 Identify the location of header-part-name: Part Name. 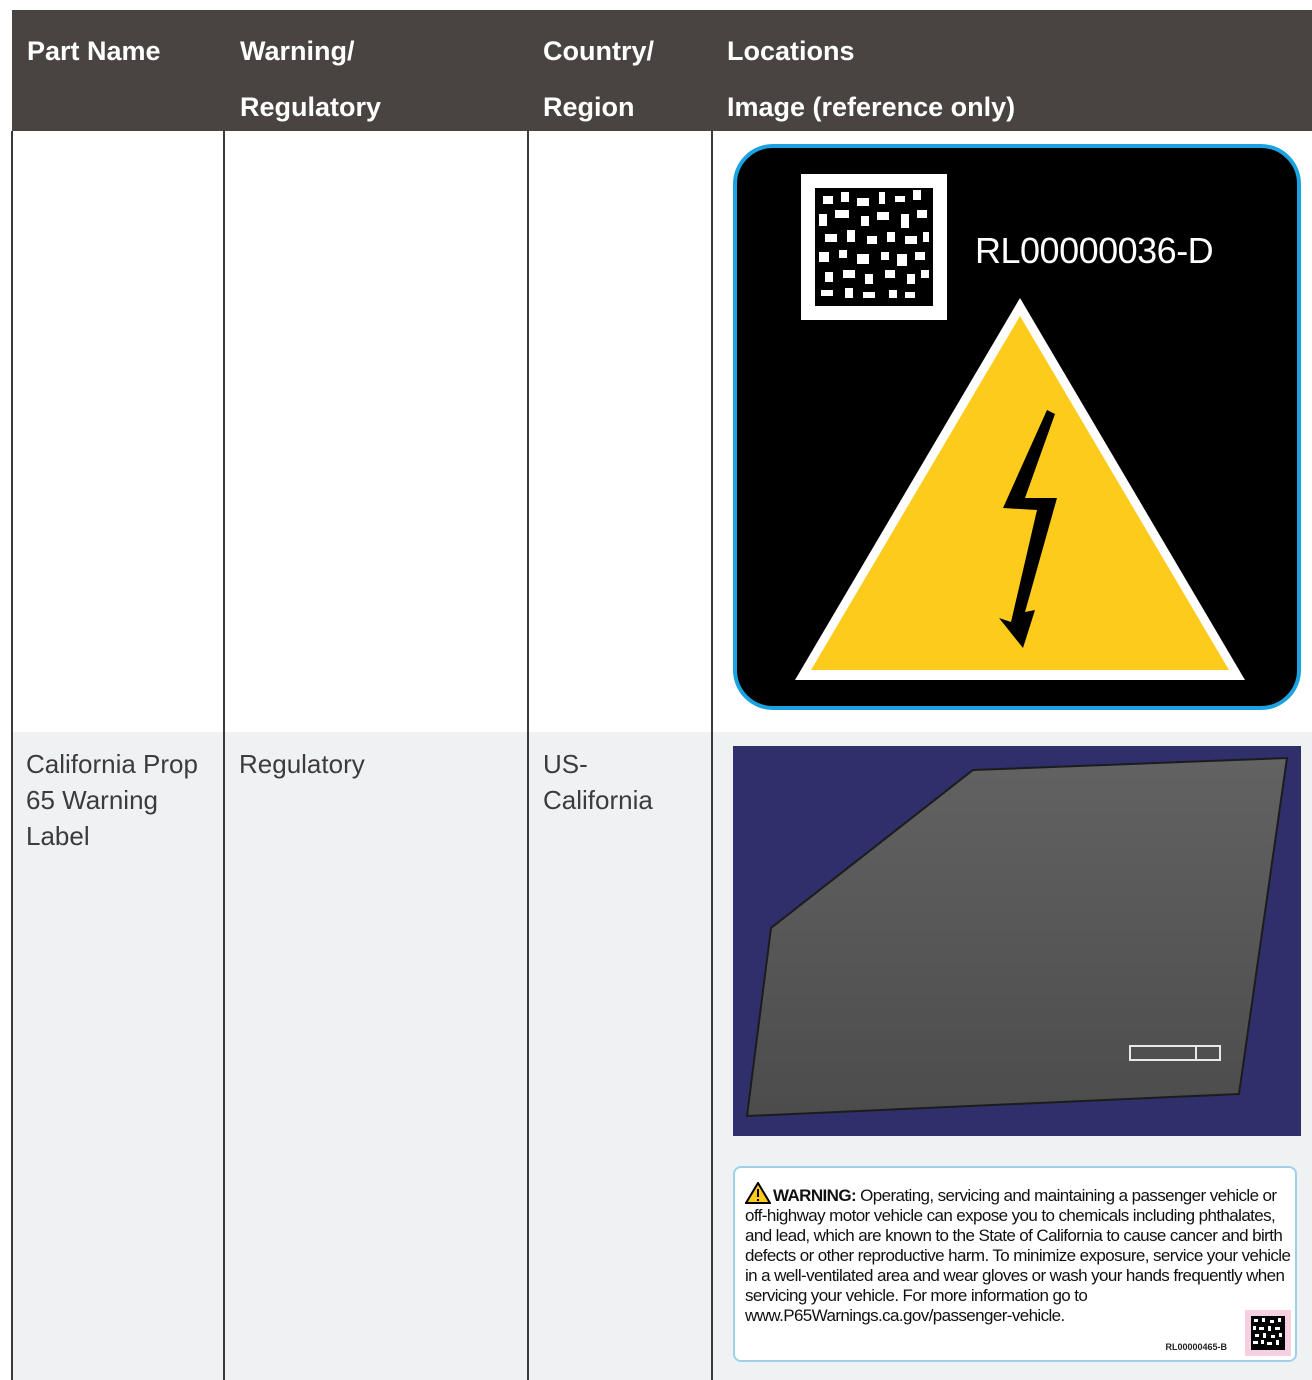
(94, 51).